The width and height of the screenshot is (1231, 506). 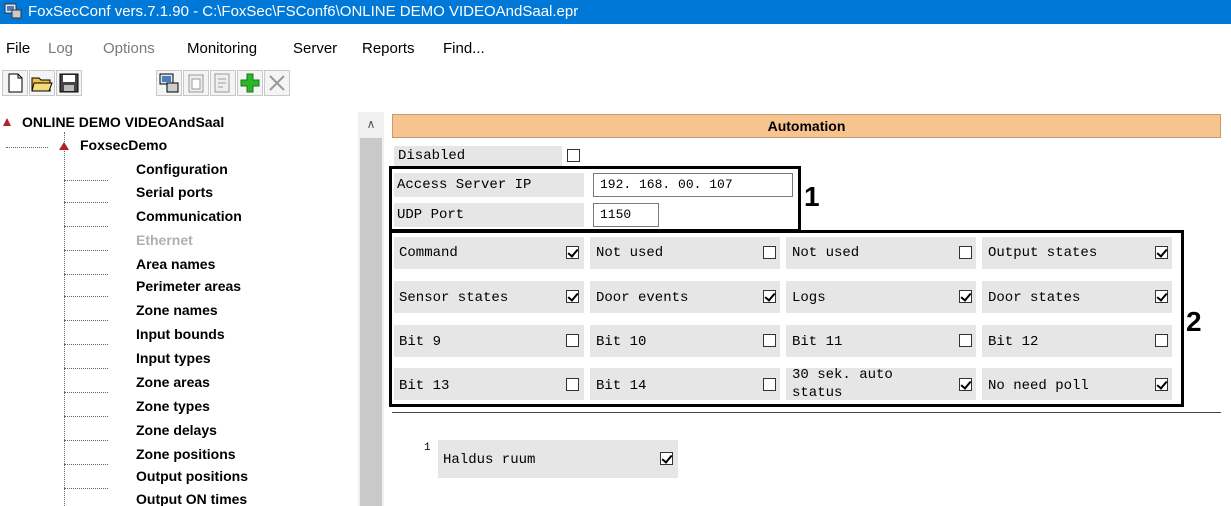 What do you see at coordinates (60, 48) in the screenshot?
I see `menu-log: Log` at bounding box center [60, 48].